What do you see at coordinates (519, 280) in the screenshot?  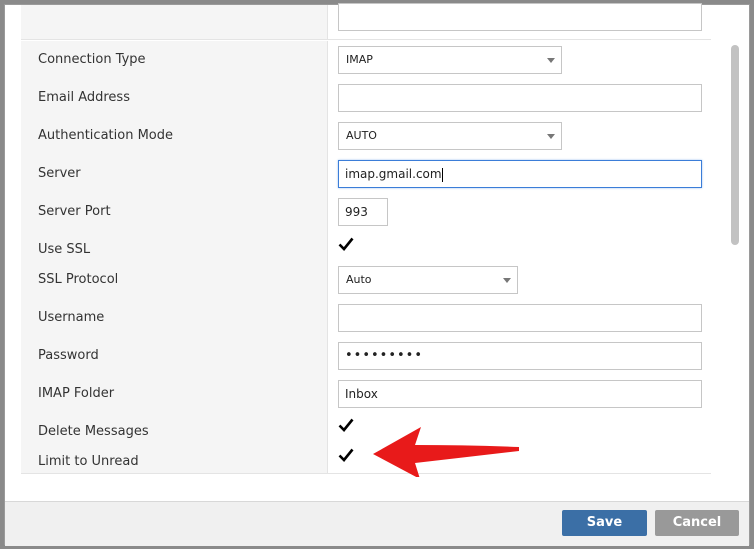 I see `ssl-protocol-value-cell: Auto` at bounding box center [519, 280].